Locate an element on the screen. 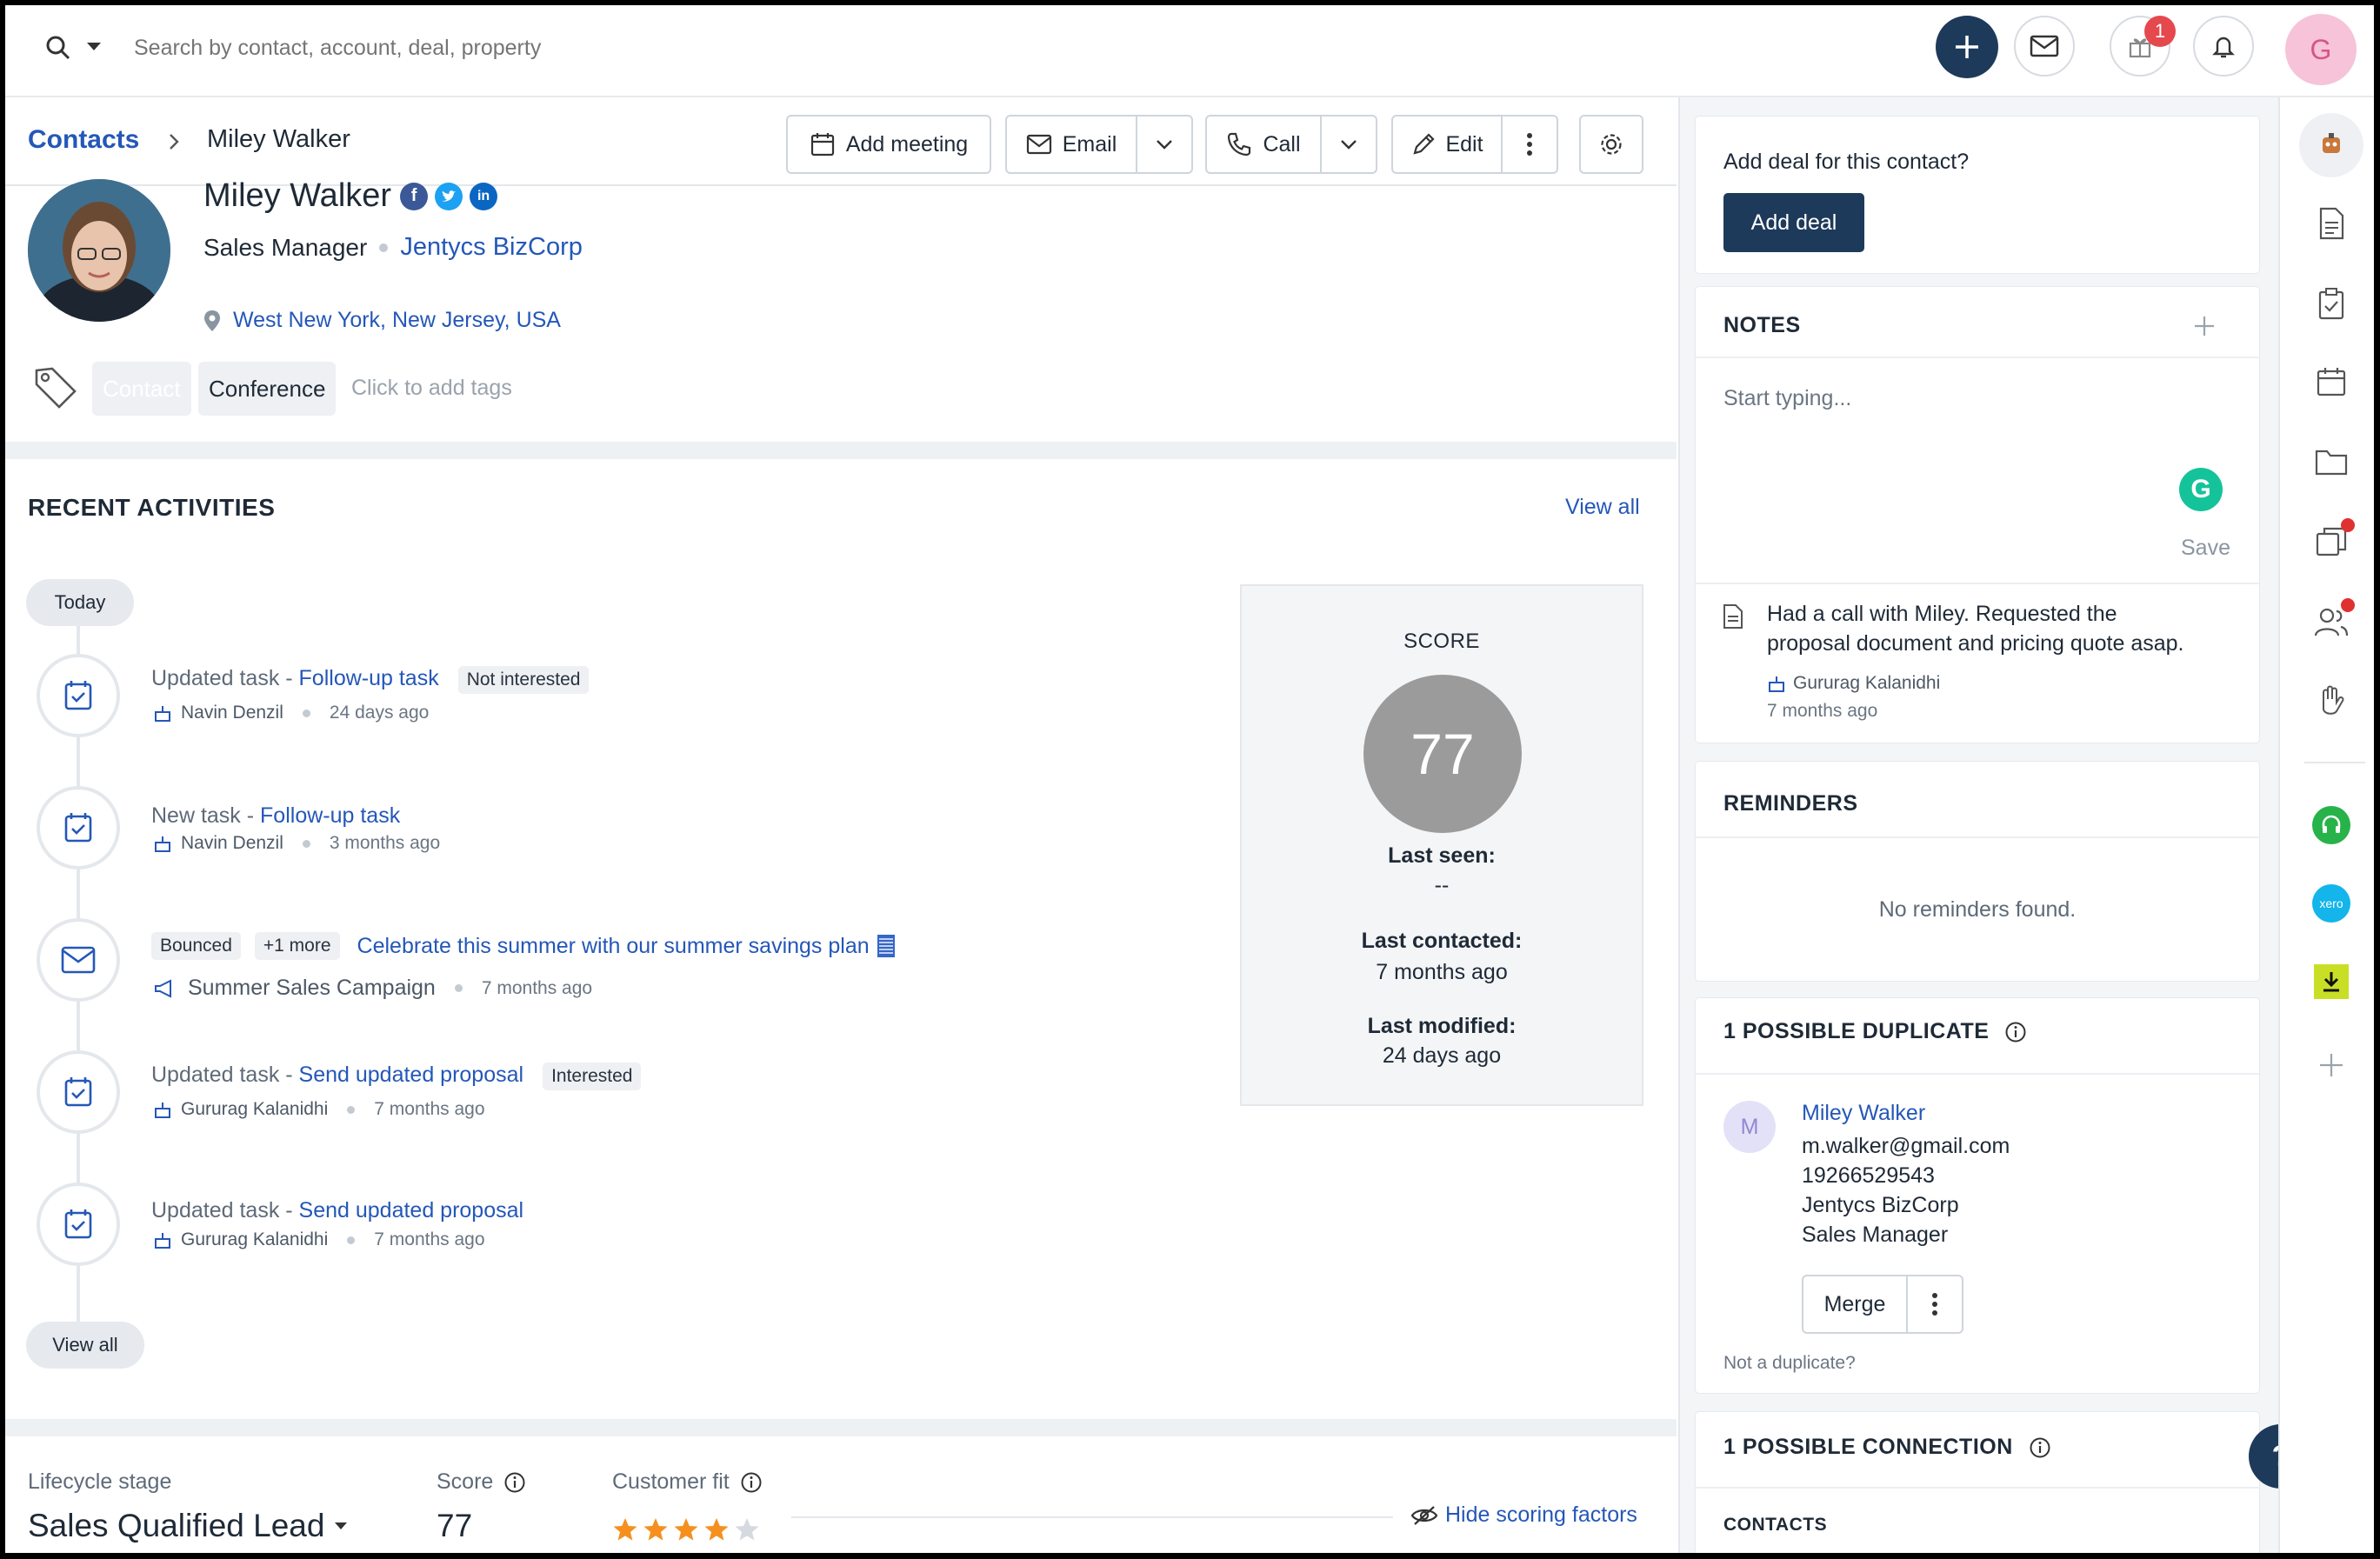 This screenshot has height=1559, width=2380. possible-connection-card: 1 POSSIBLE CONNECTION CONTACTS is located at coordinates (1977, 1482).